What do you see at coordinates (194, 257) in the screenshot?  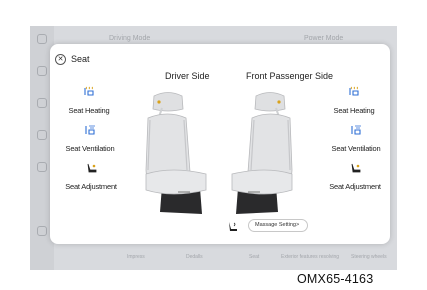 I see `background-footer-item: Dedalls` at bounding box center [194, 257].